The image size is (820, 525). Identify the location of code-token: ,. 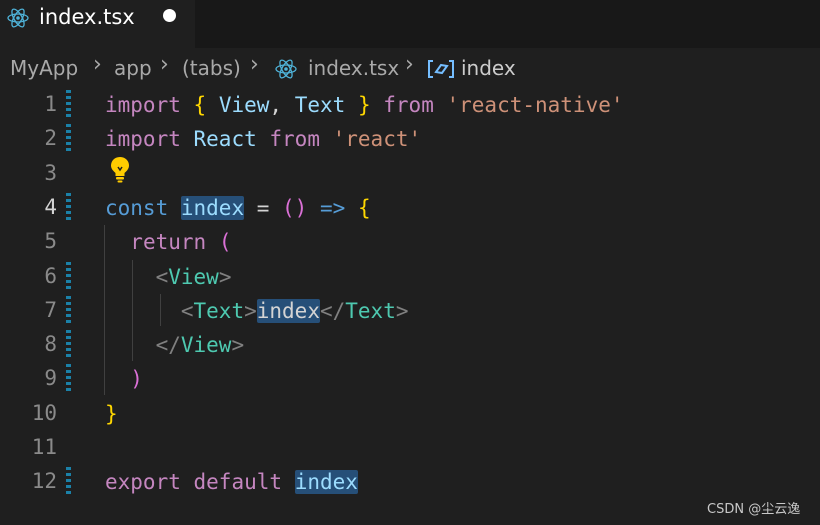
(276, 105).